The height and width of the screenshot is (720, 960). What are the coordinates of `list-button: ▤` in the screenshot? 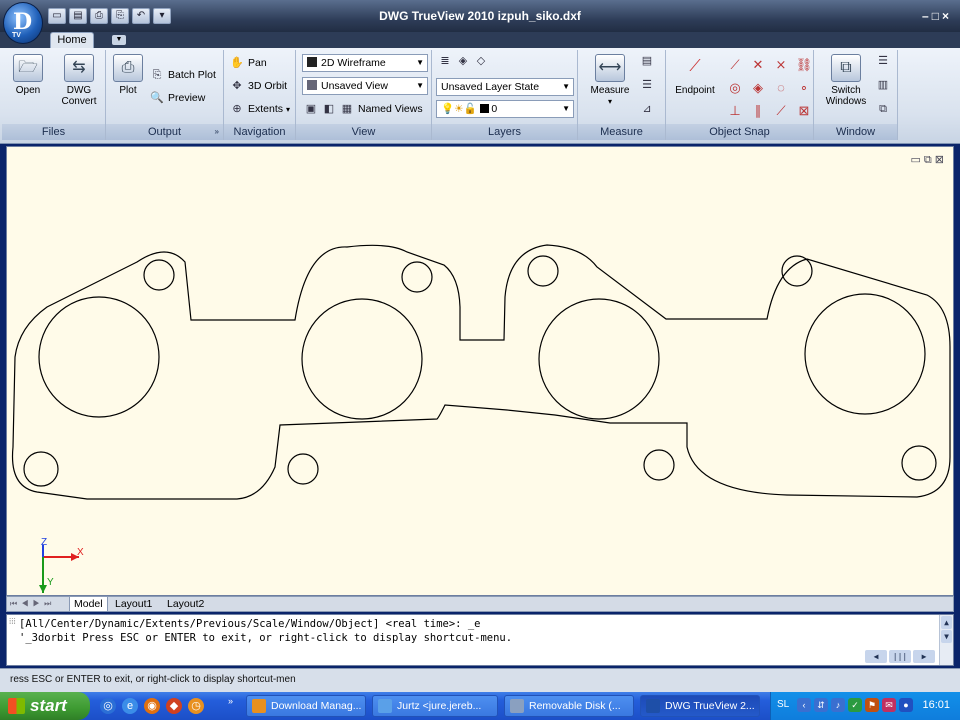 It's located at (649, 61).